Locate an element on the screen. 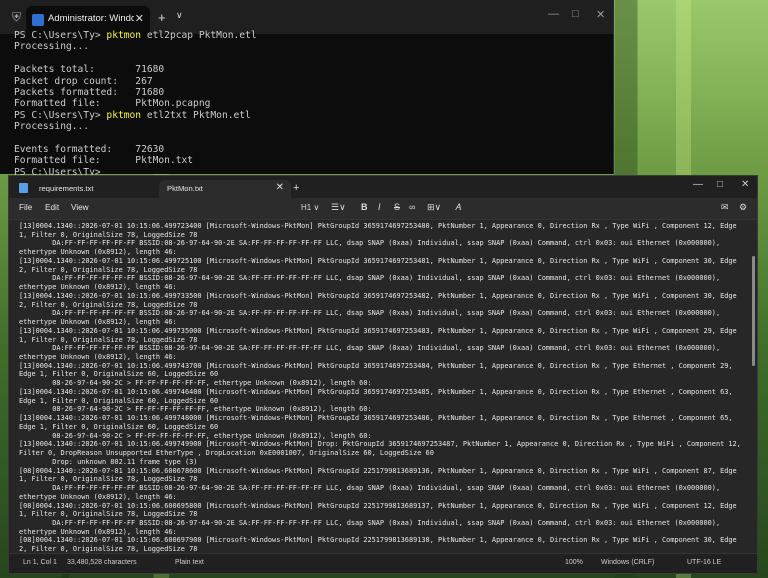 The image size is (768, 578). powershell-icon is located at coordinates (38, 20).